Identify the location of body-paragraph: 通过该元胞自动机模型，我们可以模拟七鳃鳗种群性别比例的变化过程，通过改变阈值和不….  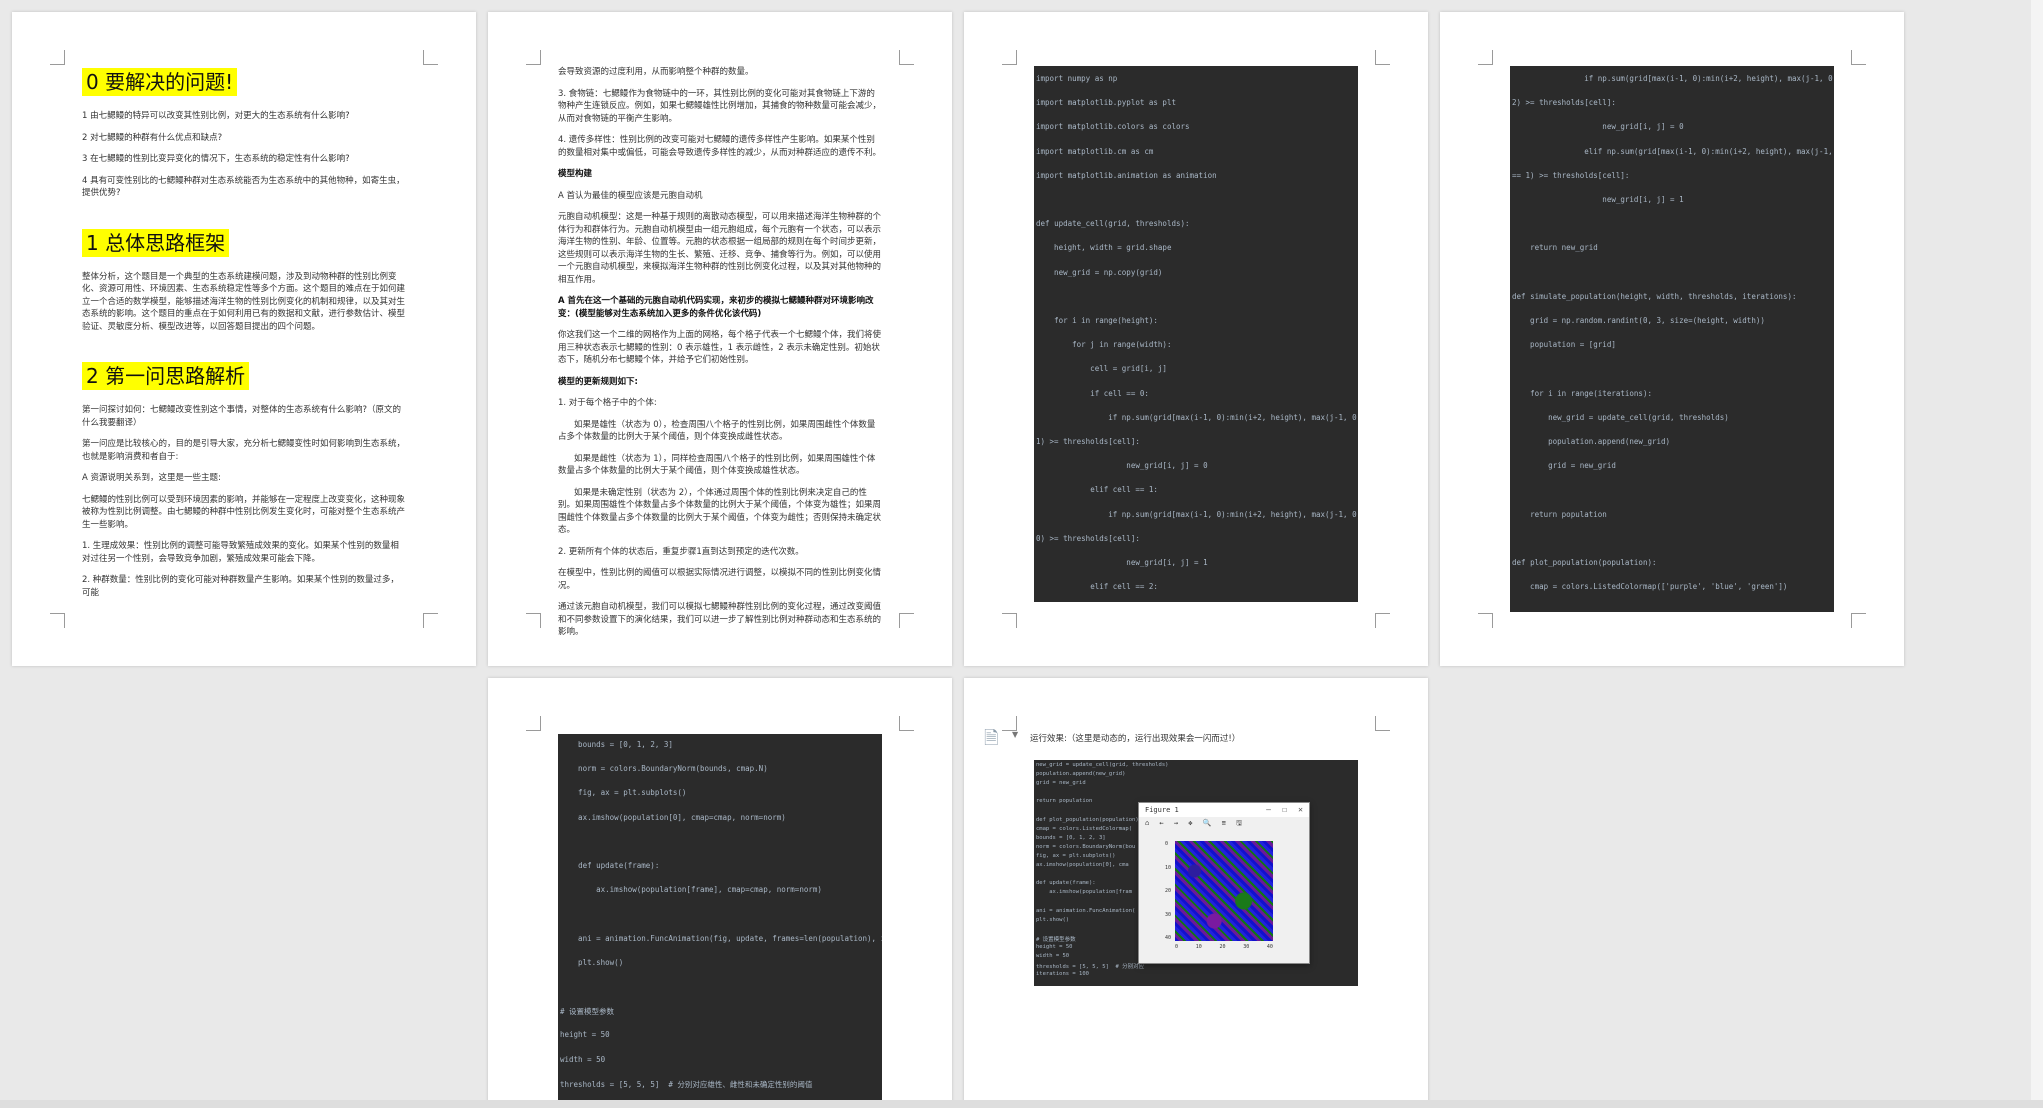
(720, 619).